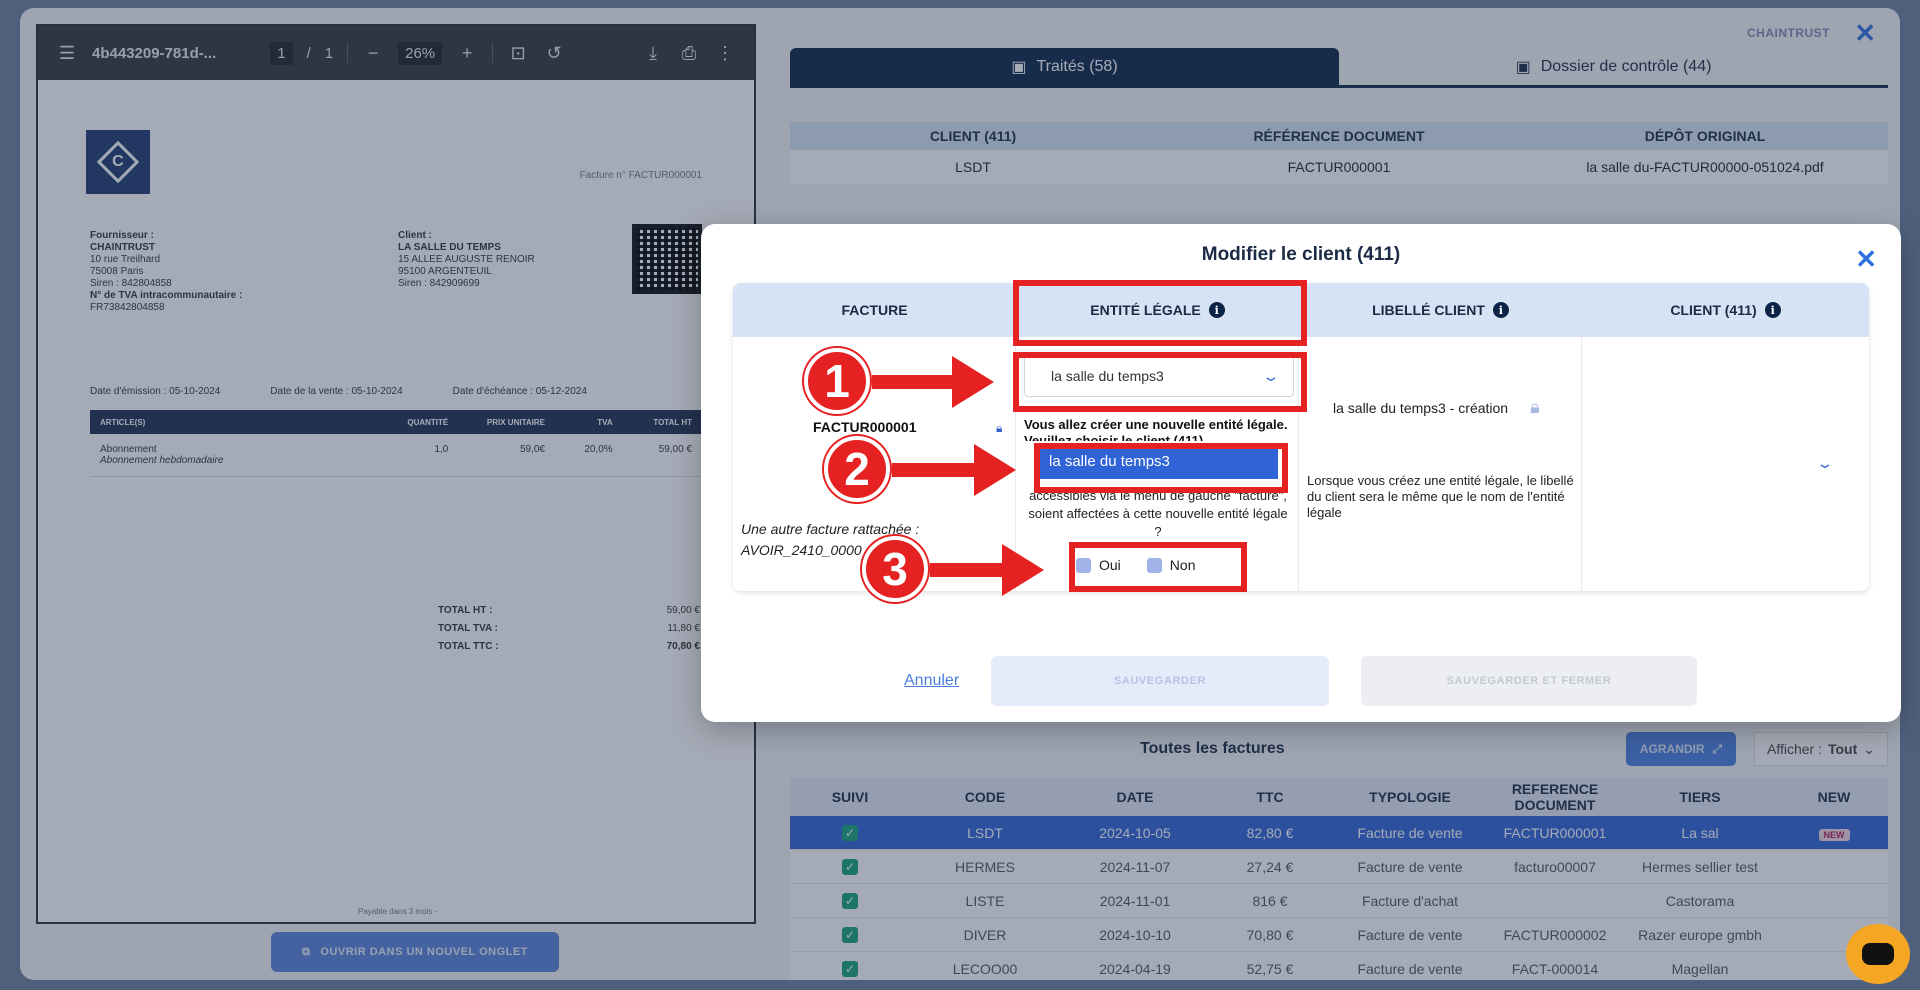 This screenshot has width=1920, height=990. Describe the element at coordinates (1161, 468) in the screenshot. I see `highlight-dropdown-option` at that location.